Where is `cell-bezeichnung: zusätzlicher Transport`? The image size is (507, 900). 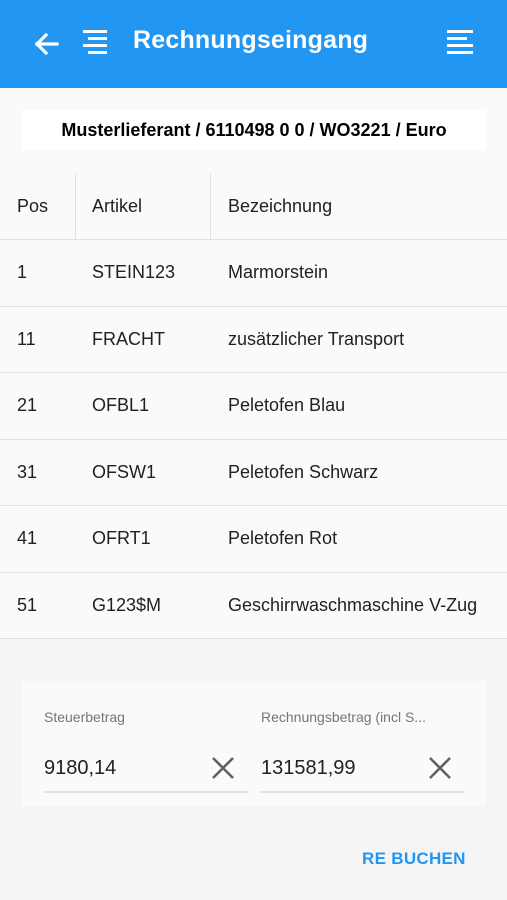 cell-bezeichnung: zusätzlicher Transport is located at coordinates (316, 338).